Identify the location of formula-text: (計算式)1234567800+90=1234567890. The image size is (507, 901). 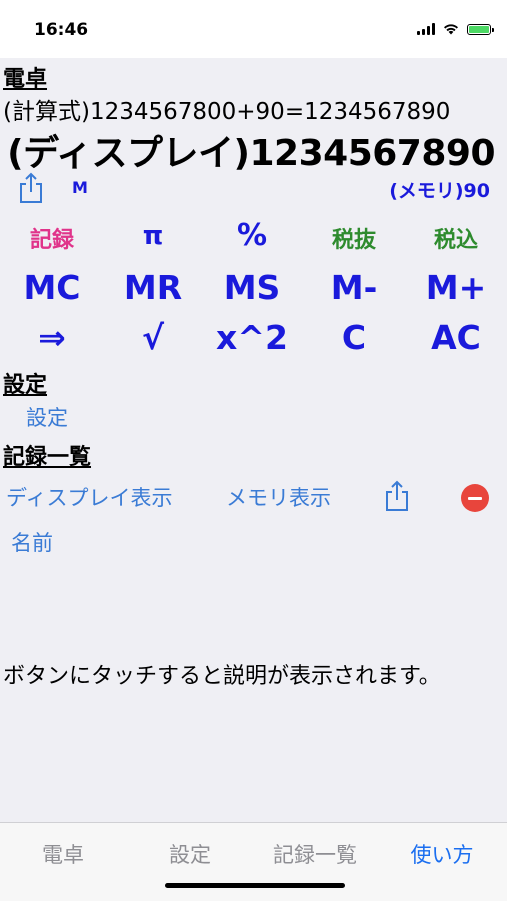
(227, 112).